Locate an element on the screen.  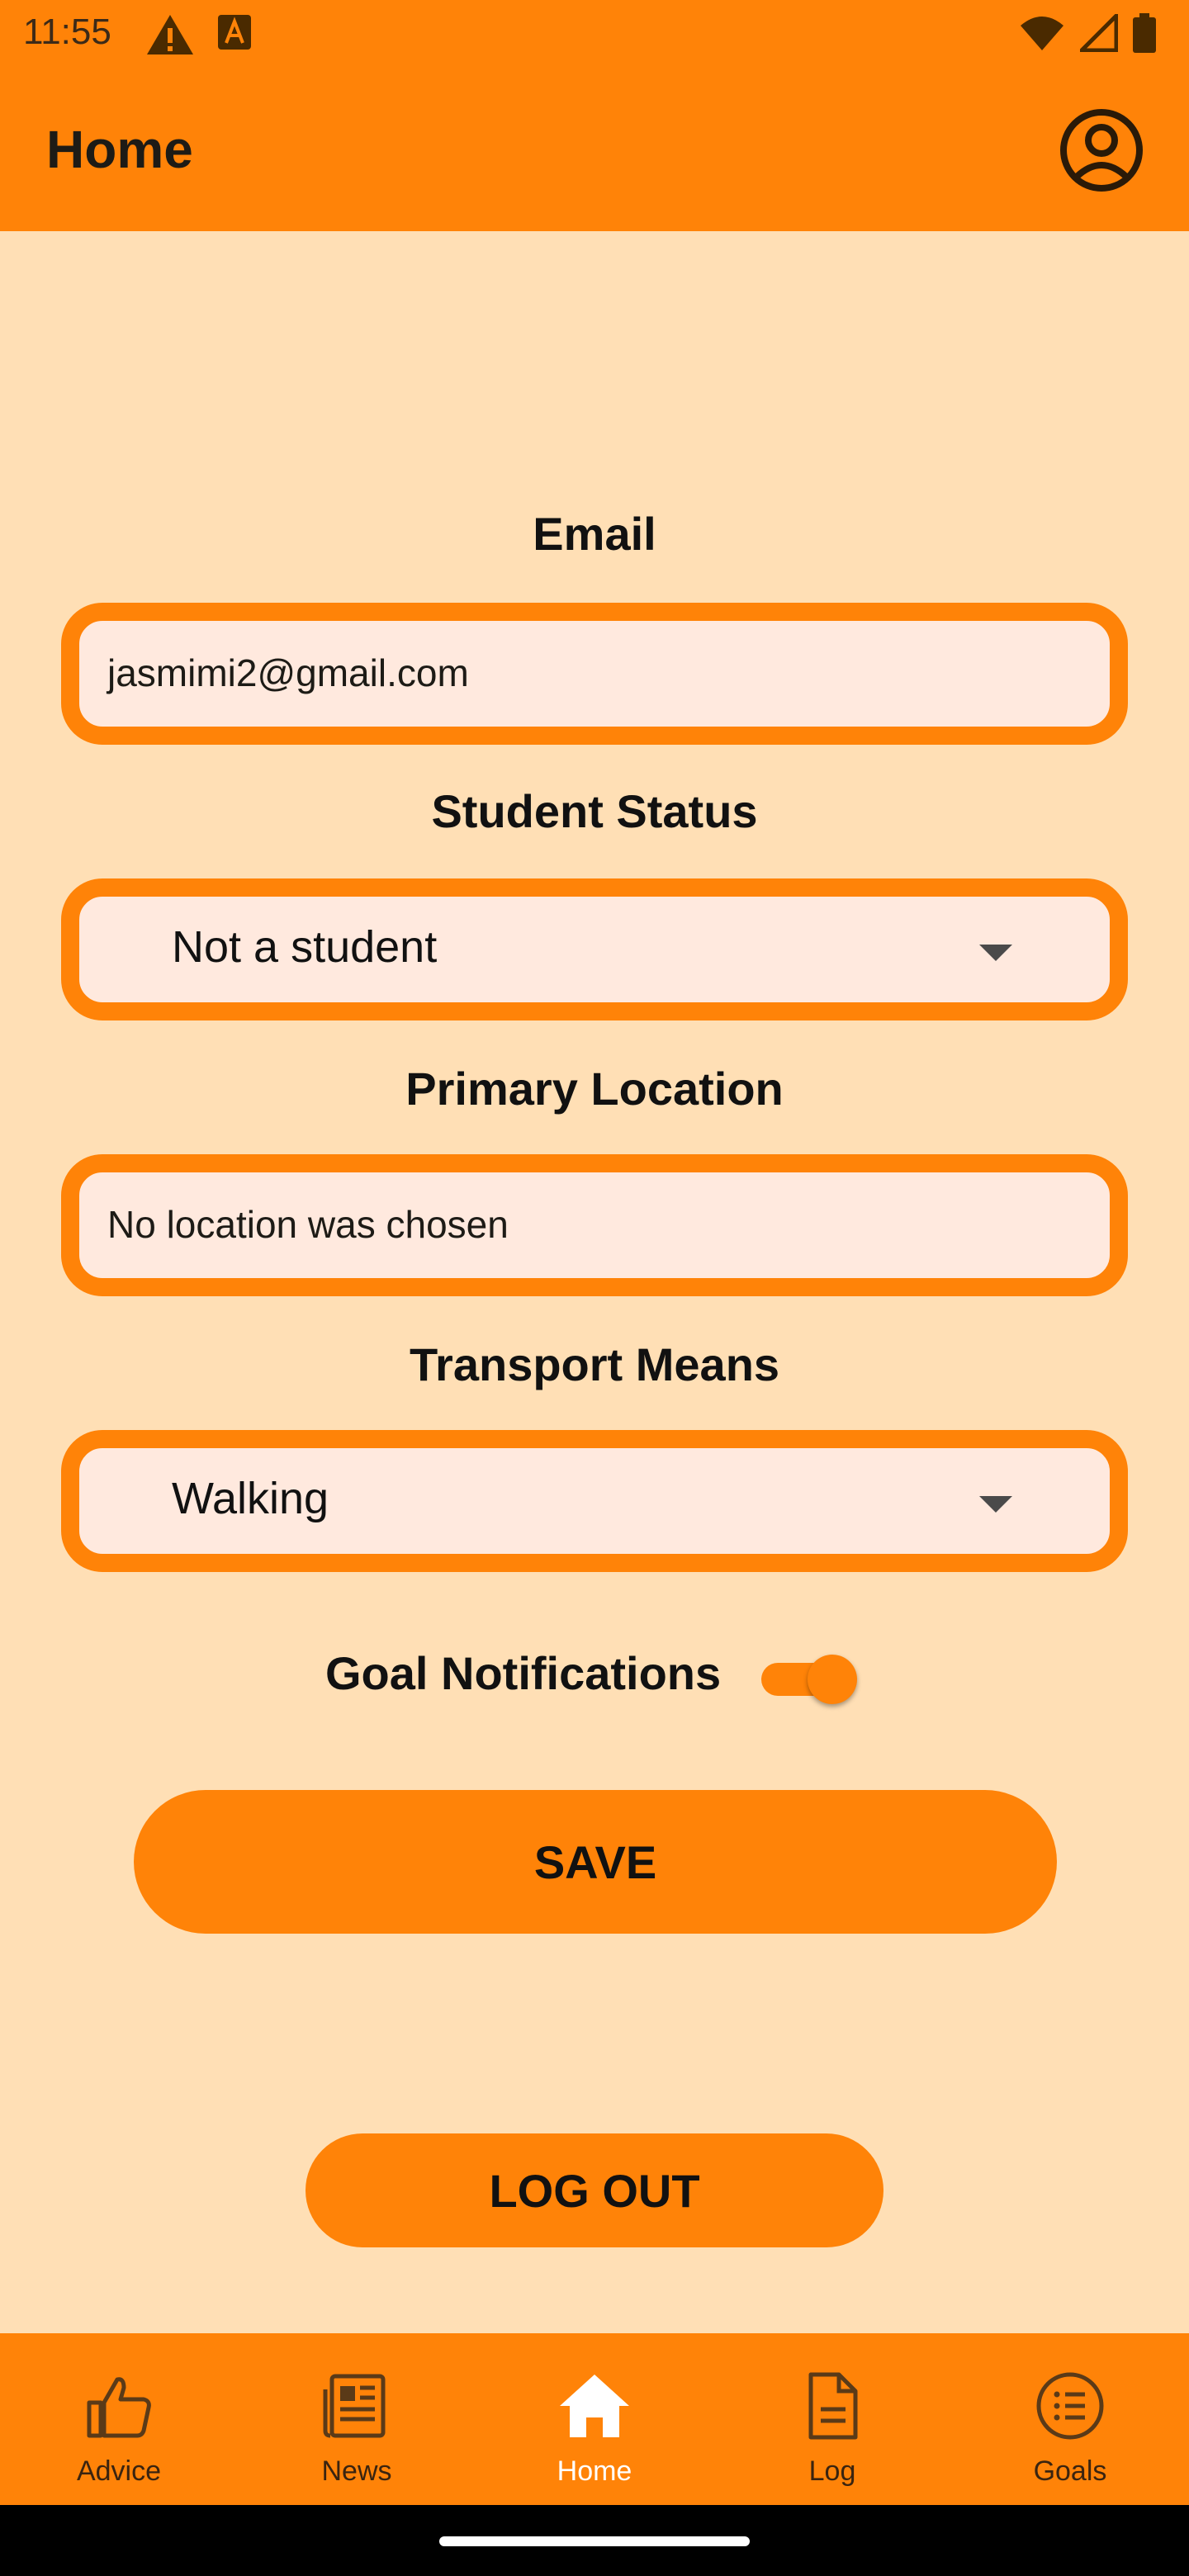
nav-label-goals: Goals is located at coordinates (1070, 2471).